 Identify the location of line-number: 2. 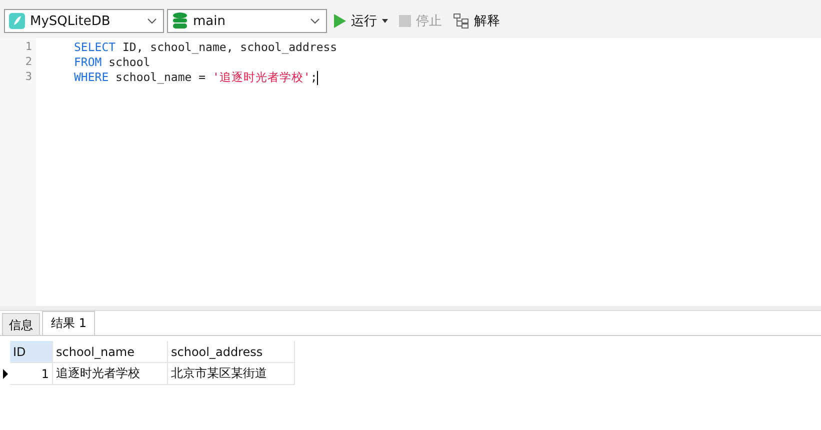
(28, 62).